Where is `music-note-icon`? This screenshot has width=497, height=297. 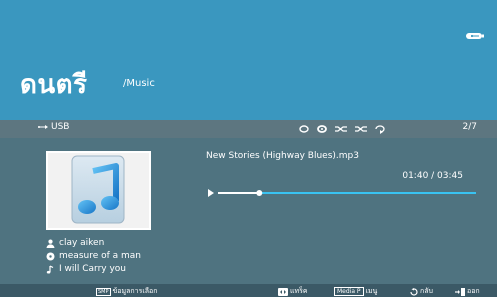
music-note-icon is located at coordinates (98, 190).